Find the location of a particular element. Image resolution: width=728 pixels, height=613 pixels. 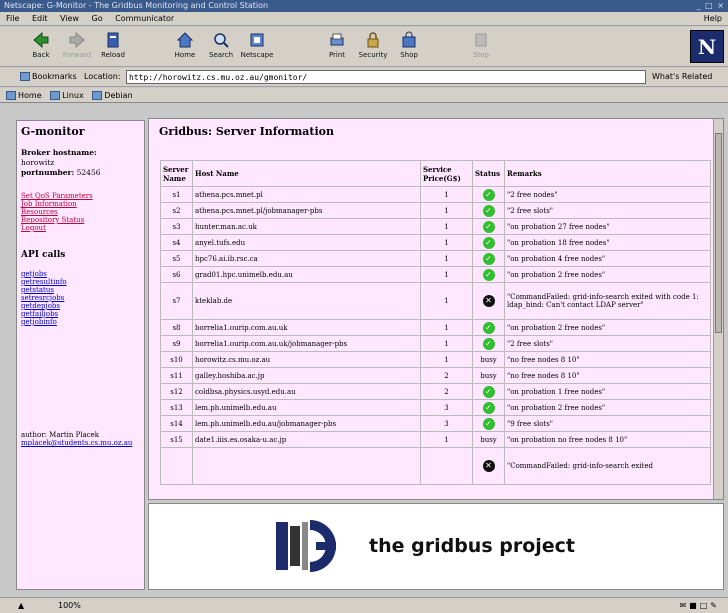

personal-linux-link: Linux is located at coordinates (67, 95).